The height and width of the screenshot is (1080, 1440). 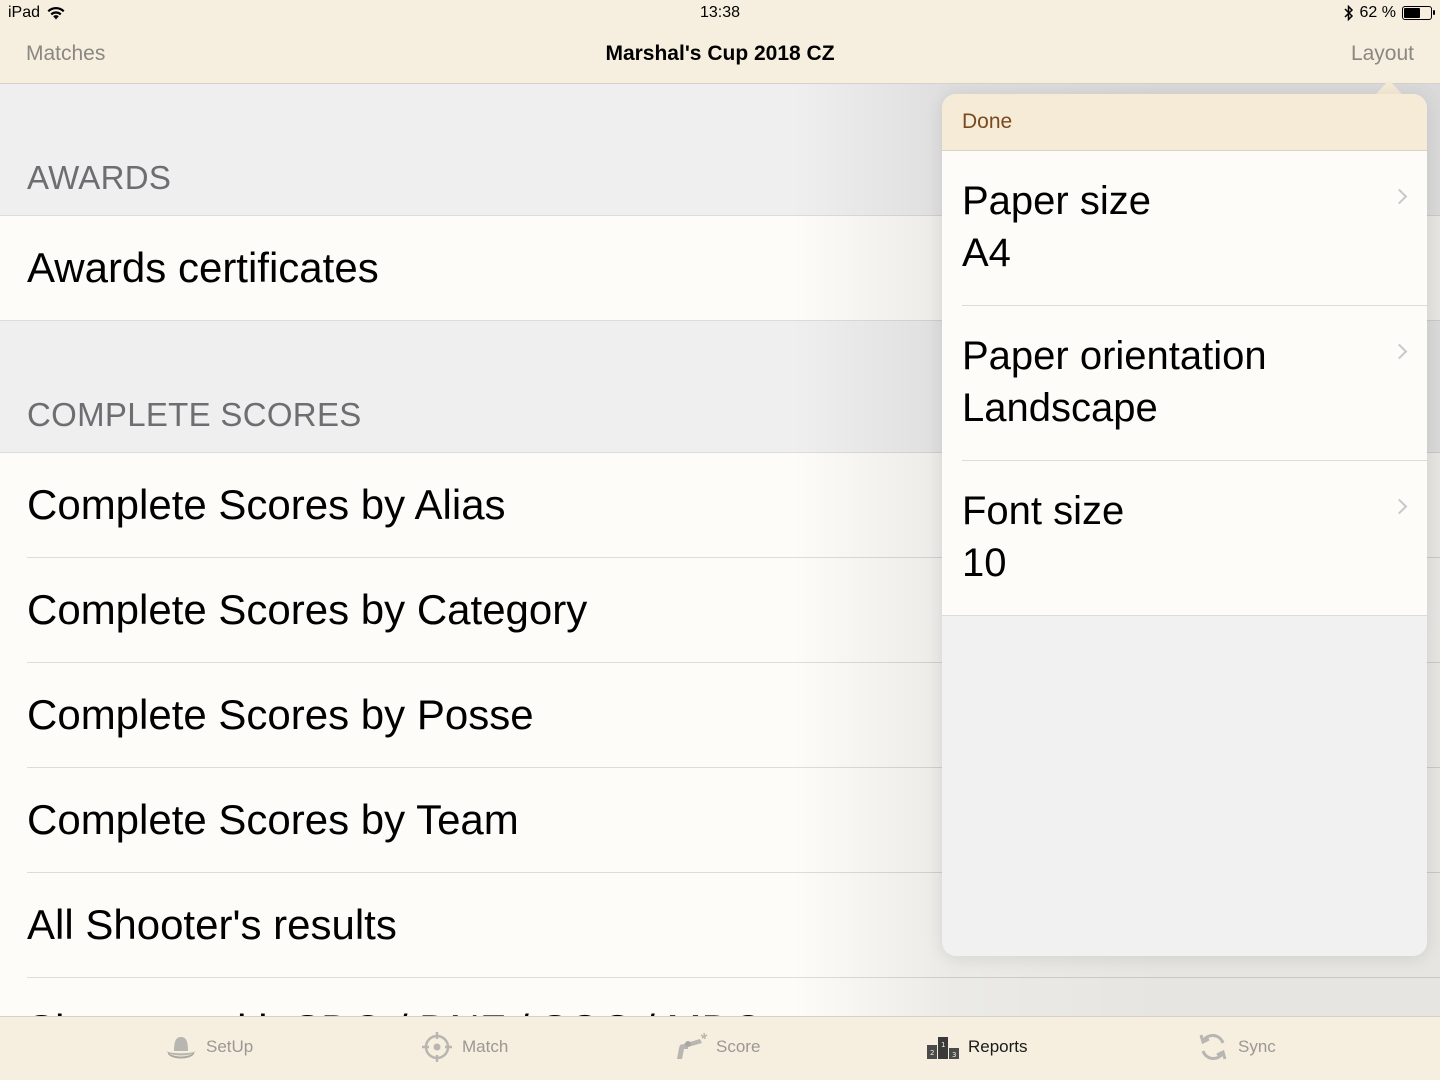 What do you see at coordinates (266, 504) in the screenshot?
I see `list-item-label: Complete Scores by Alias` at bounding box center [266, 504].